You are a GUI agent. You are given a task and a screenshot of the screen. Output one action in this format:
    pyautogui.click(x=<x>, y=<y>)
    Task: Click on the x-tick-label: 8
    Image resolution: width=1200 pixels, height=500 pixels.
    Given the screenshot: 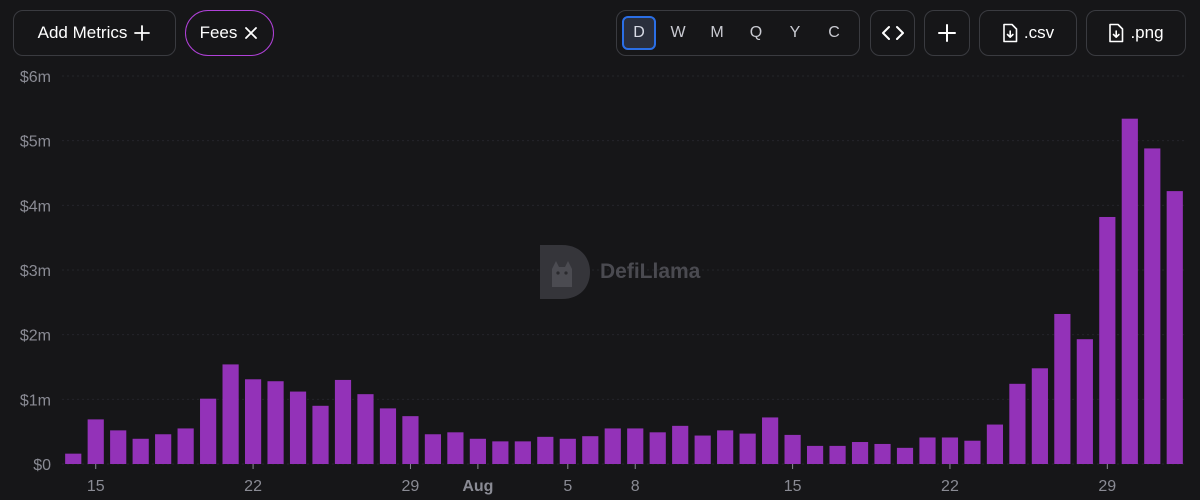 What is the action you would take?
    pyautogui.click(x=635, y=486)
    